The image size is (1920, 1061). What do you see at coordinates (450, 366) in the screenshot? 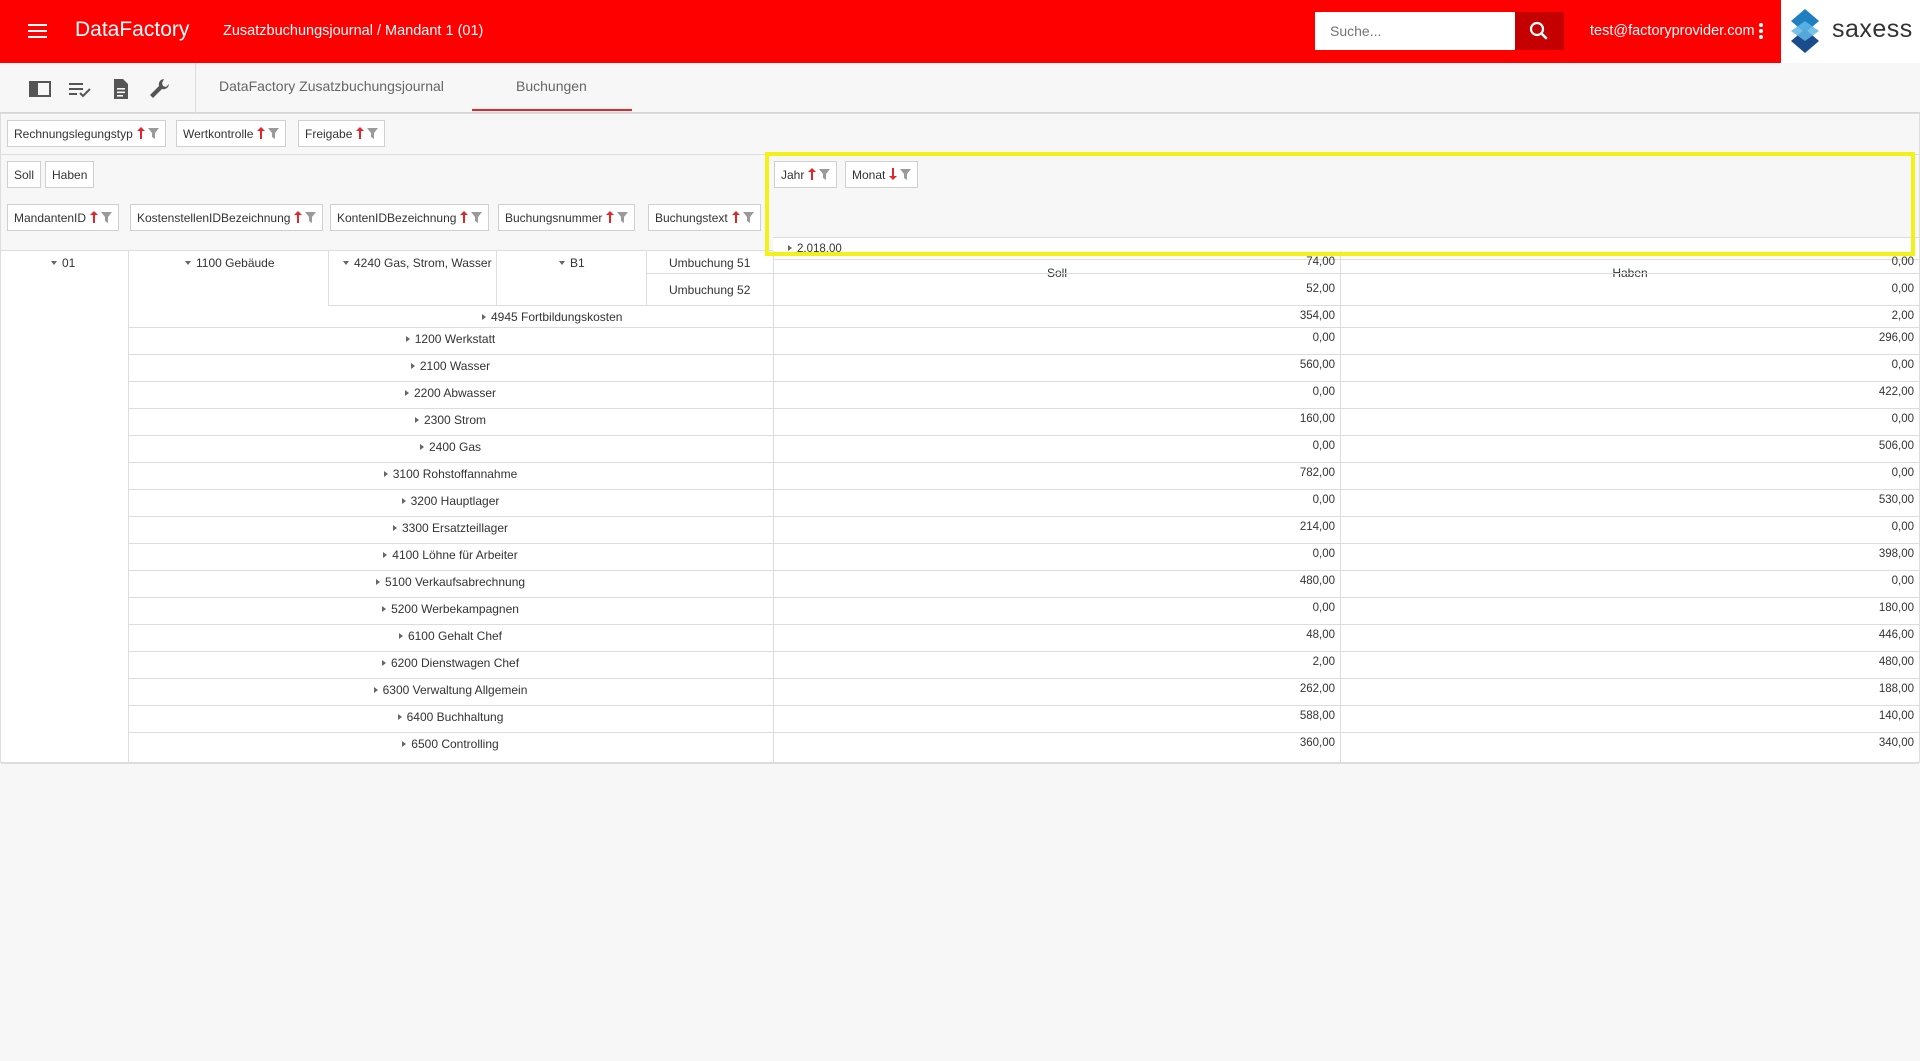
I see `kostenstelle-row: 2100 Wasser` at bounding box center [450, 366].